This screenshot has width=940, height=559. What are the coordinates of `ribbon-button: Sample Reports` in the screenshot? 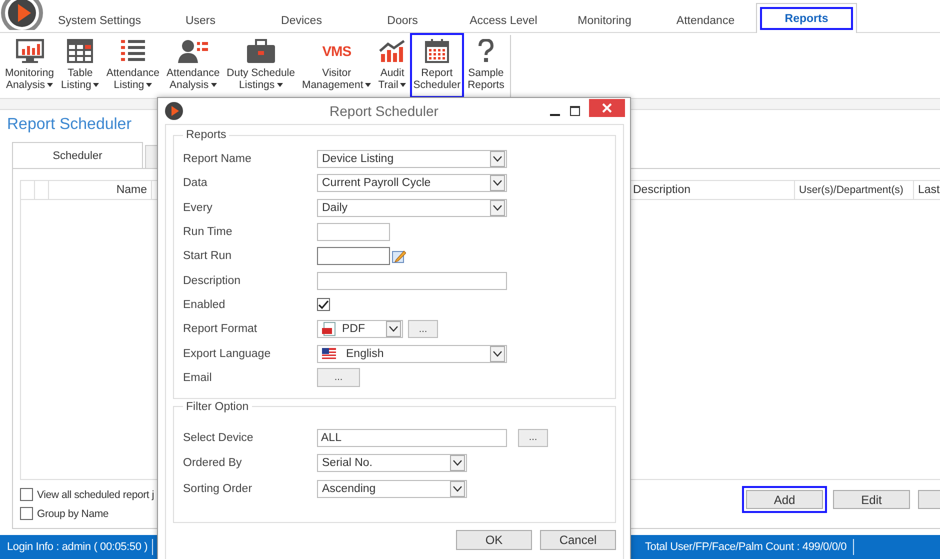 It's located at (486, 65).